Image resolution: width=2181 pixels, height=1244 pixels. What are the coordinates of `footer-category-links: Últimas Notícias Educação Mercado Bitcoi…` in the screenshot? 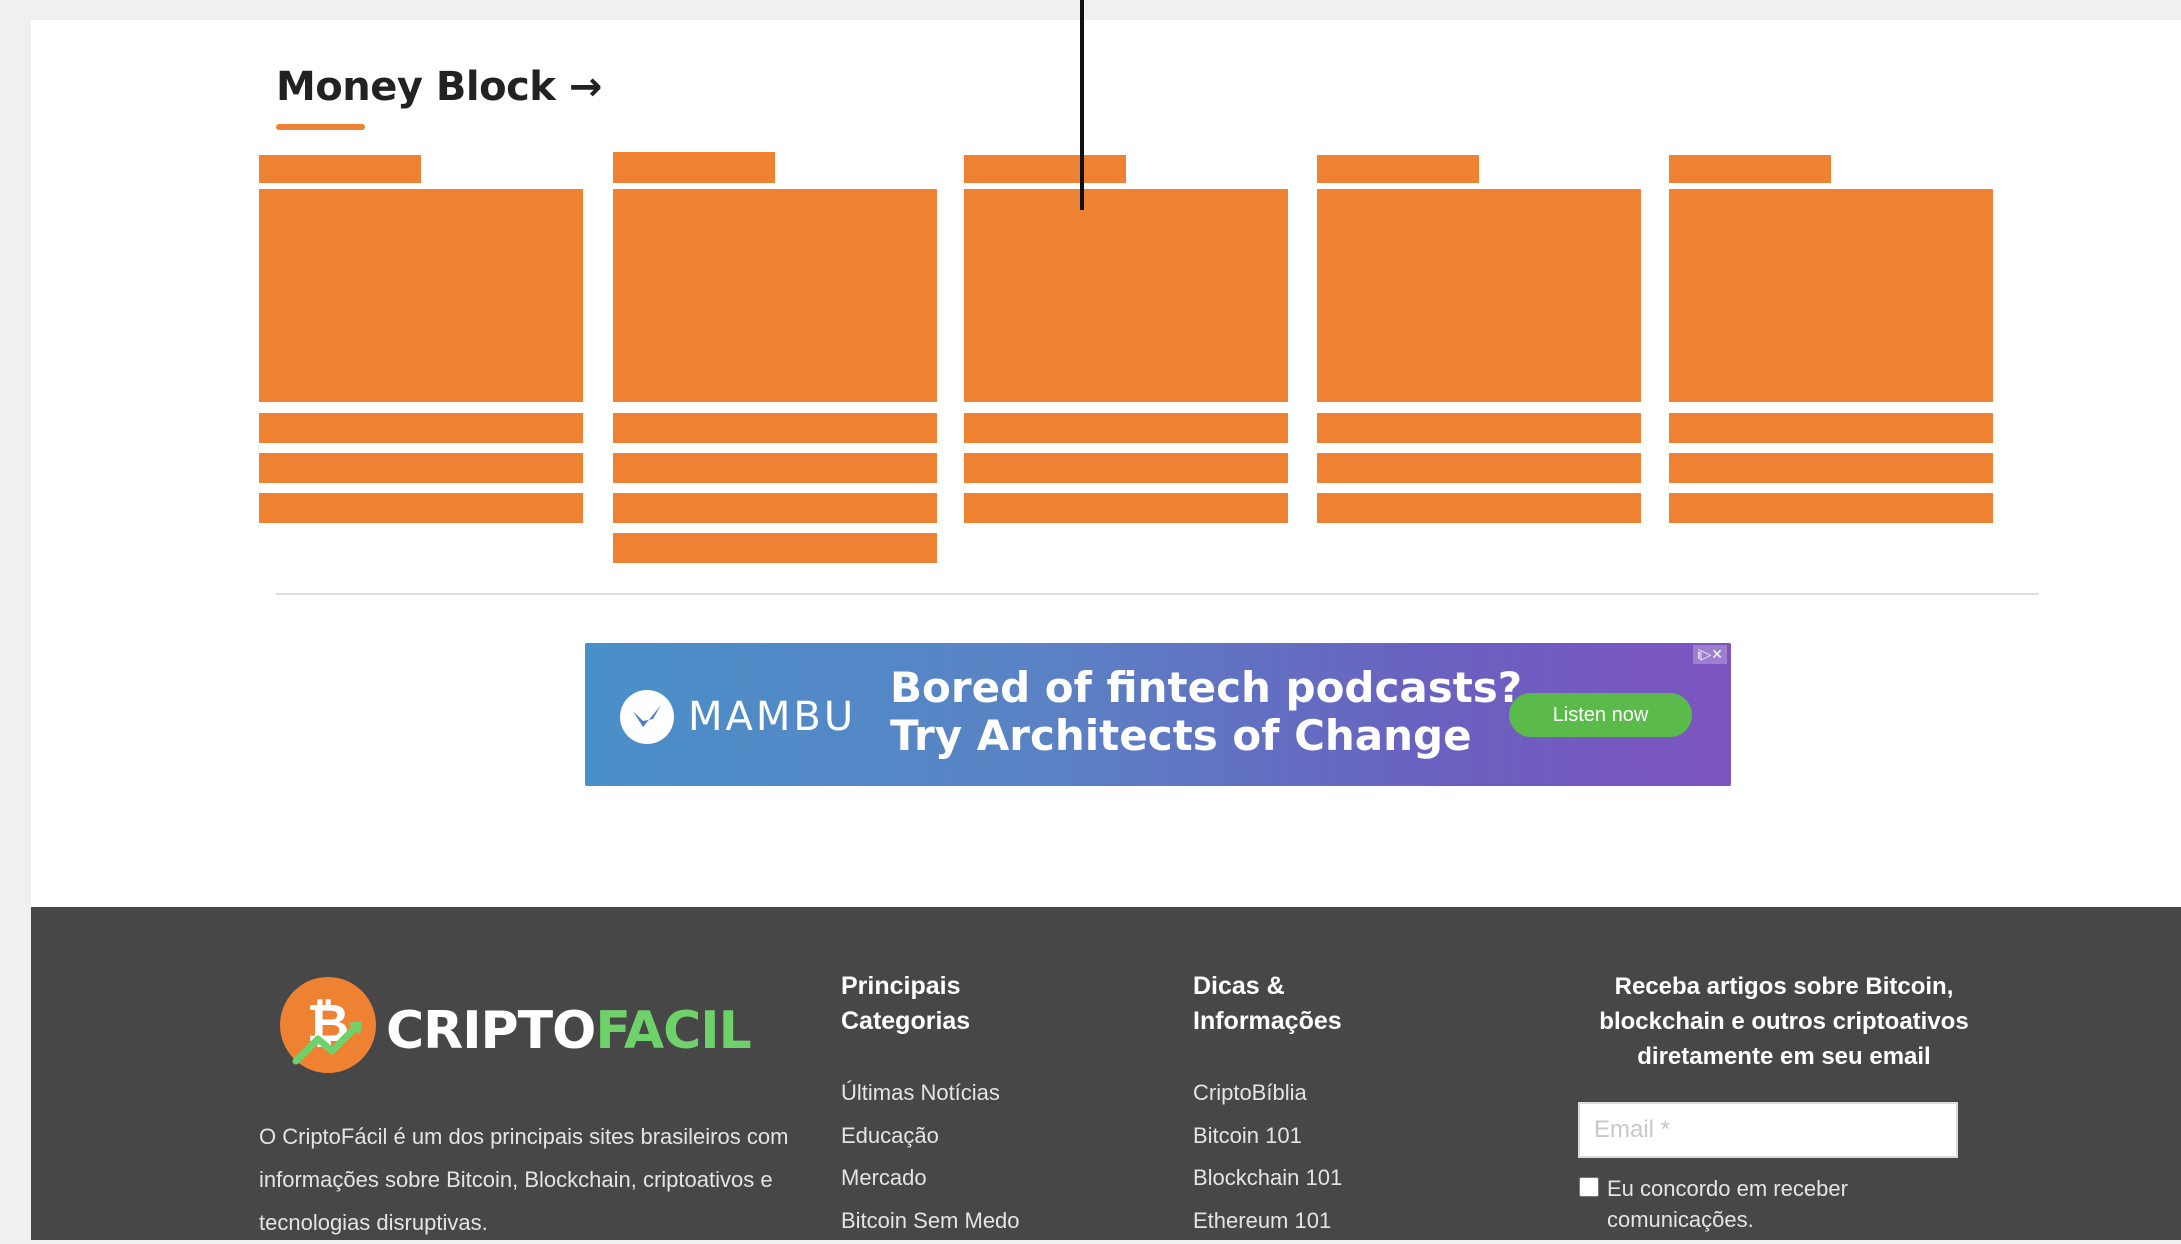 It's located at (930, 1157).